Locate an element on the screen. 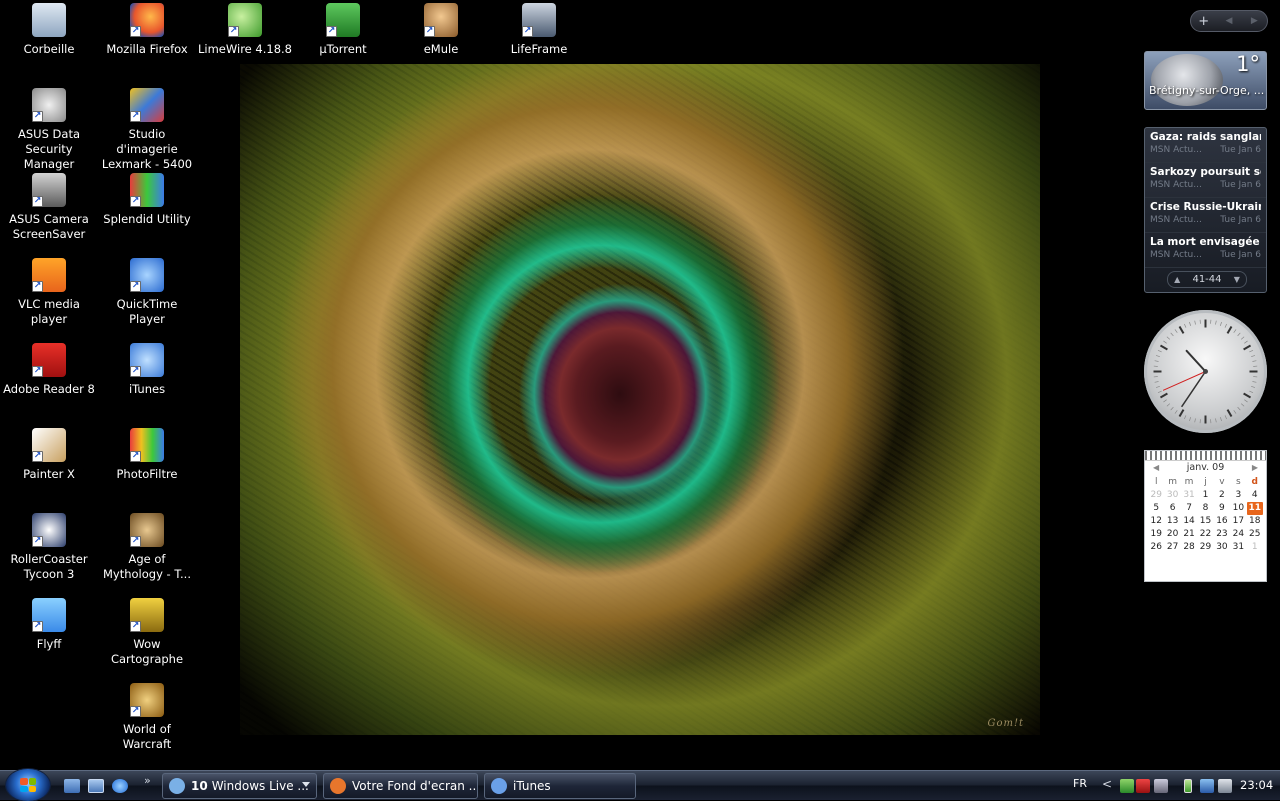  network-icon is located at coordinates (1207, 786).